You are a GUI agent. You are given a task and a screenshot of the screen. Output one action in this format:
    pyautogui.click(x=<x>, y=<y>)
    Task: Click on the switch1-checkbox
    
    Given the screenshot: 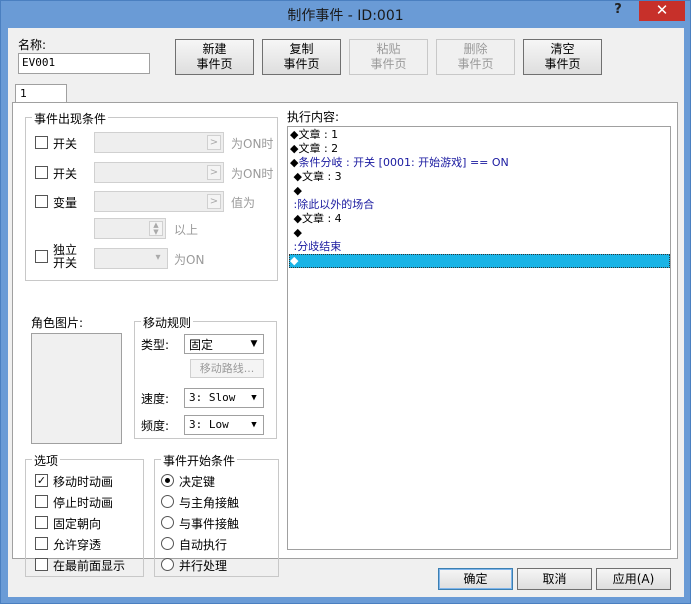 What is the action you would take?
    pyautogui.click(x=41, y=142)
    